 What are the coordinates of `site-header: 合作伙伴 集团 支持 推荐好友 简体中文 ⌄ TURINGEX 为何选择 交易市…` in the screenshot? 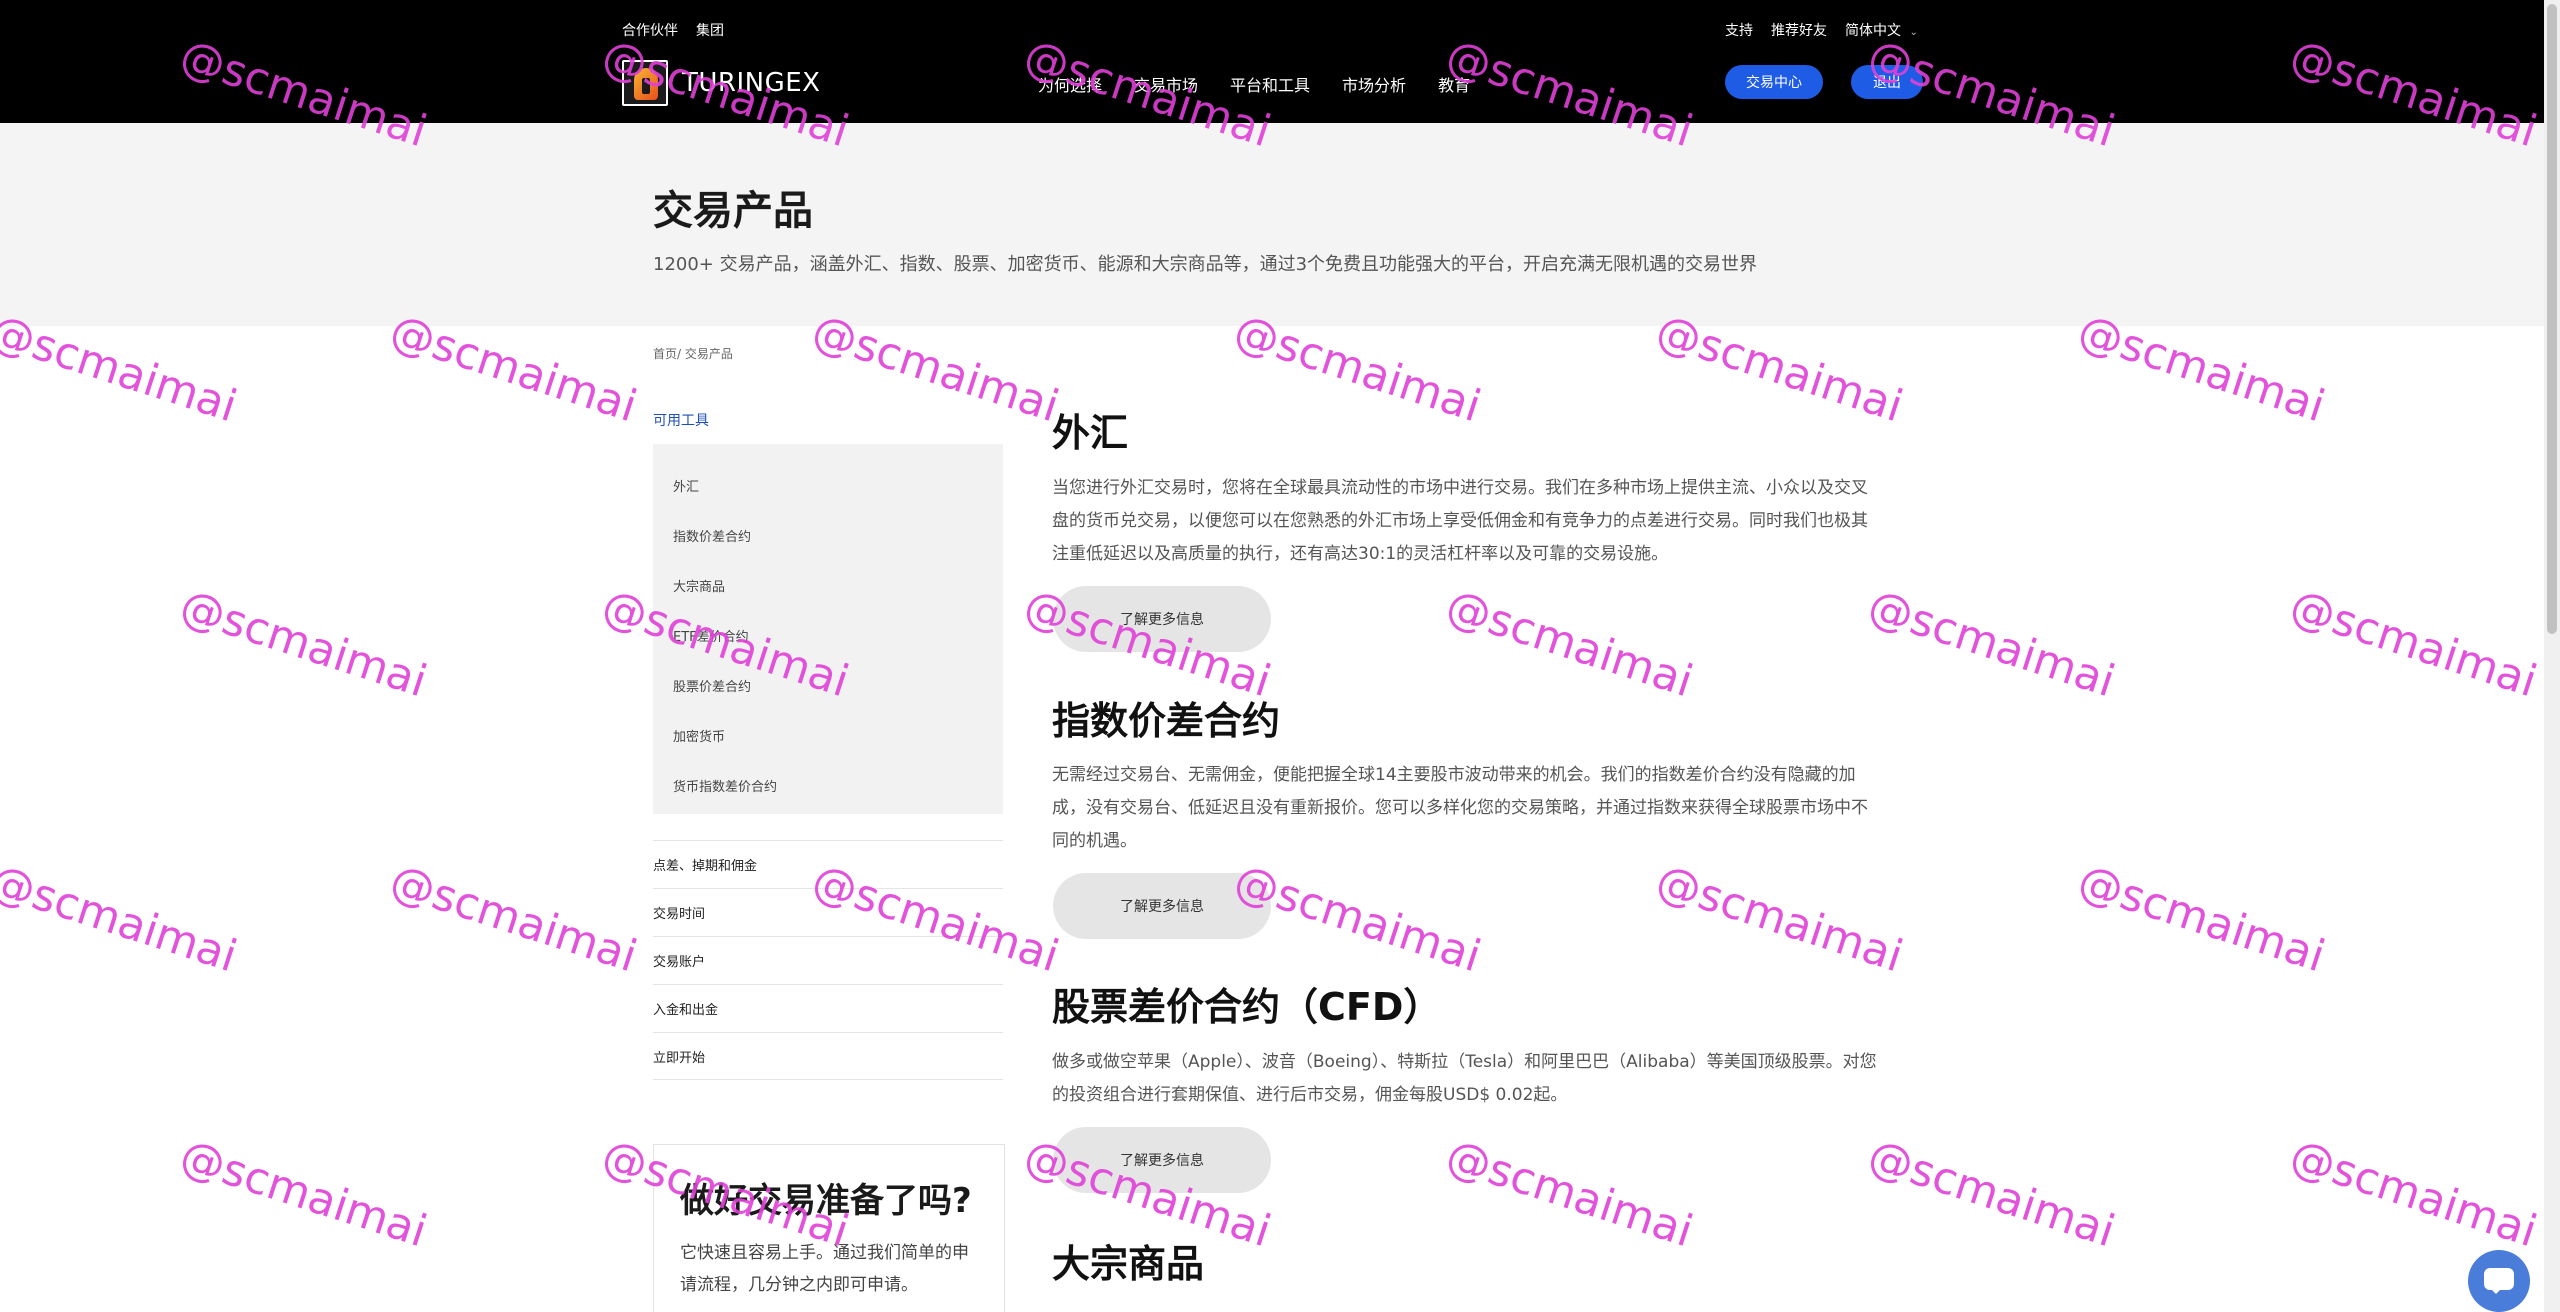 It's located at (1272, 61).